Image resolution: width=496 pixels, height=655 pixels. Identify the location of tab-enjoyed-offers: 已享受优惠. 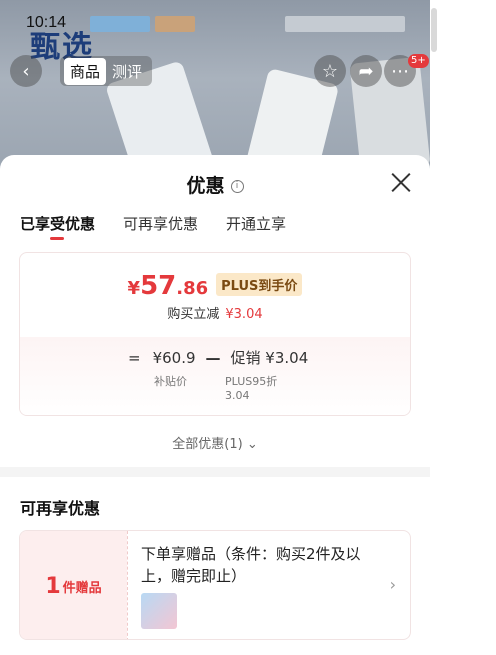
(58, 226).